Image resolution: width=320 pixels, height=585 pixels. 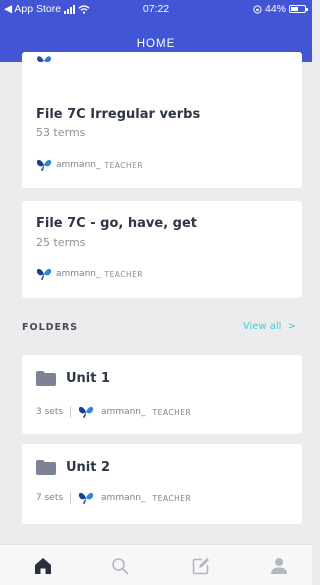 I want to click on study-set-title: File 7C Irregular verbs, so click(x=118, y=114).